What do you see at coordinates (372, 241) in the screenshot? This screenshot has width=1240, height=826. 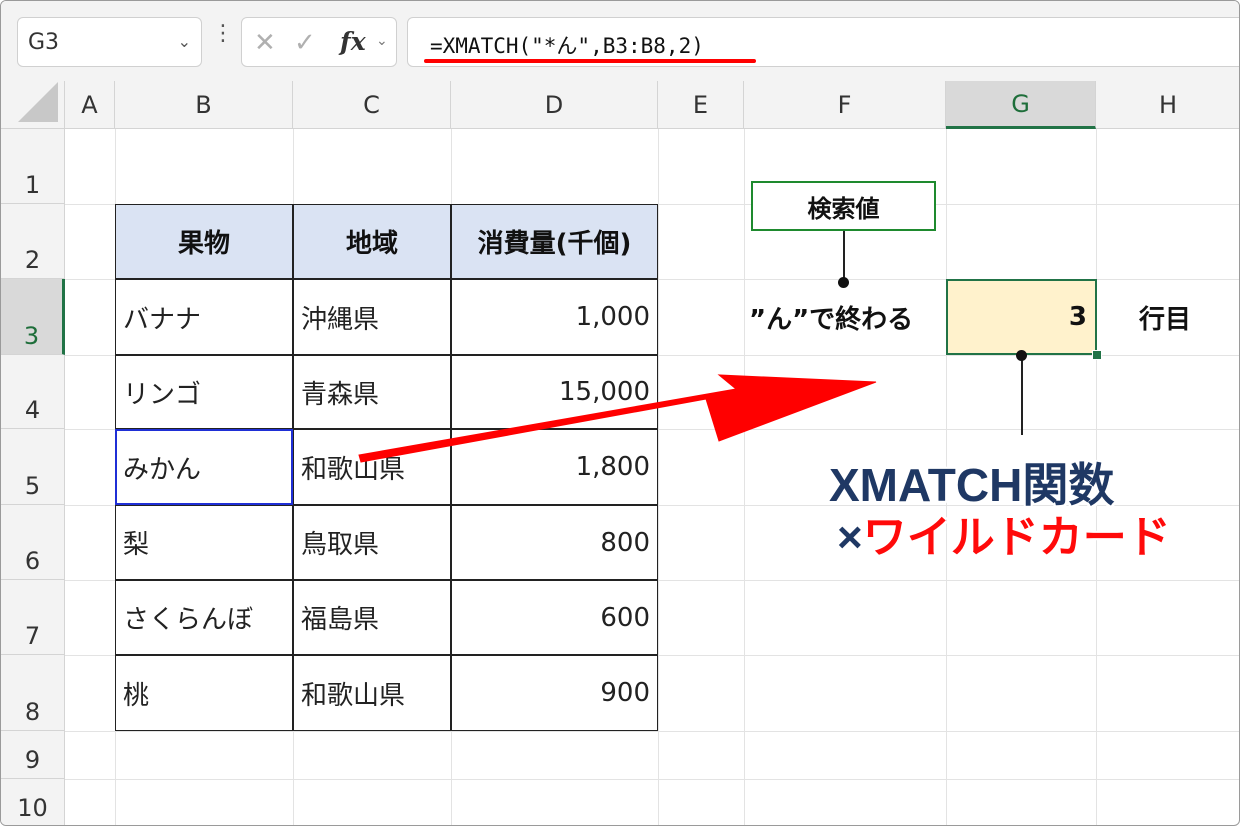 I see `table-header-region: 地域` at bounding box center [372, 241].